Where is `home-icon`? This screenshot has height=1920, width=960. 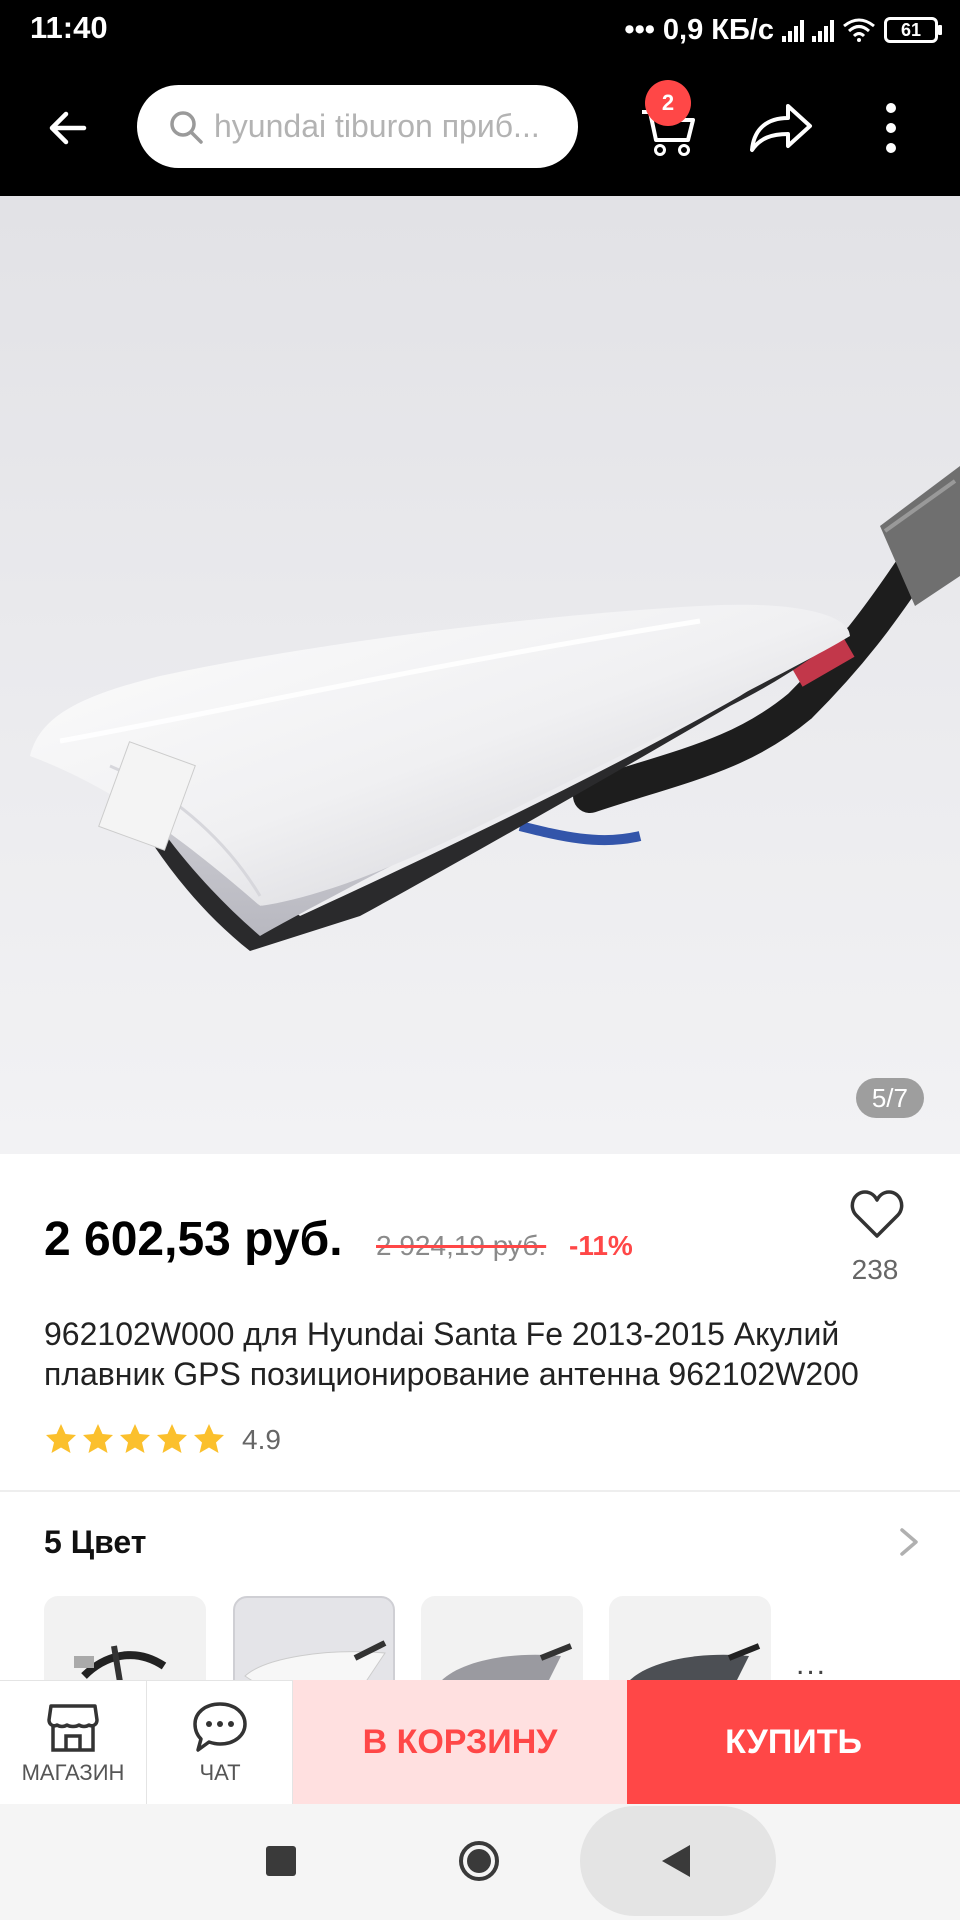
home-icon is located at coordinates (479, 1861).